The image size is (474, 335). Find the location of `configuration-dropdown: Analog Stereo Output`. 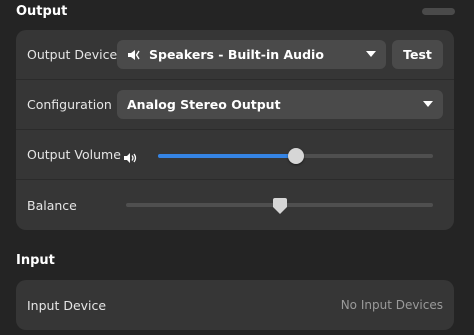

configuration-dropdown: Analog Stereo Output is located at coordinates (280, 104).